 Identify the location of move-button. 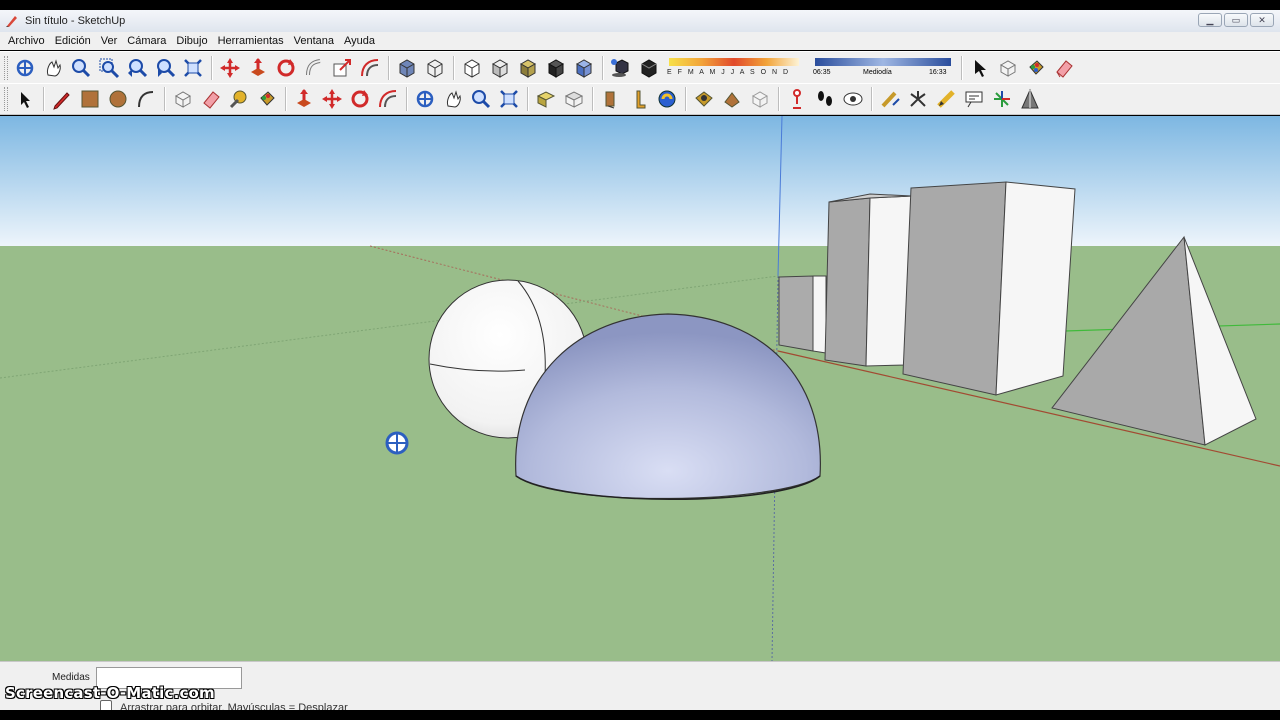
(230, 68).